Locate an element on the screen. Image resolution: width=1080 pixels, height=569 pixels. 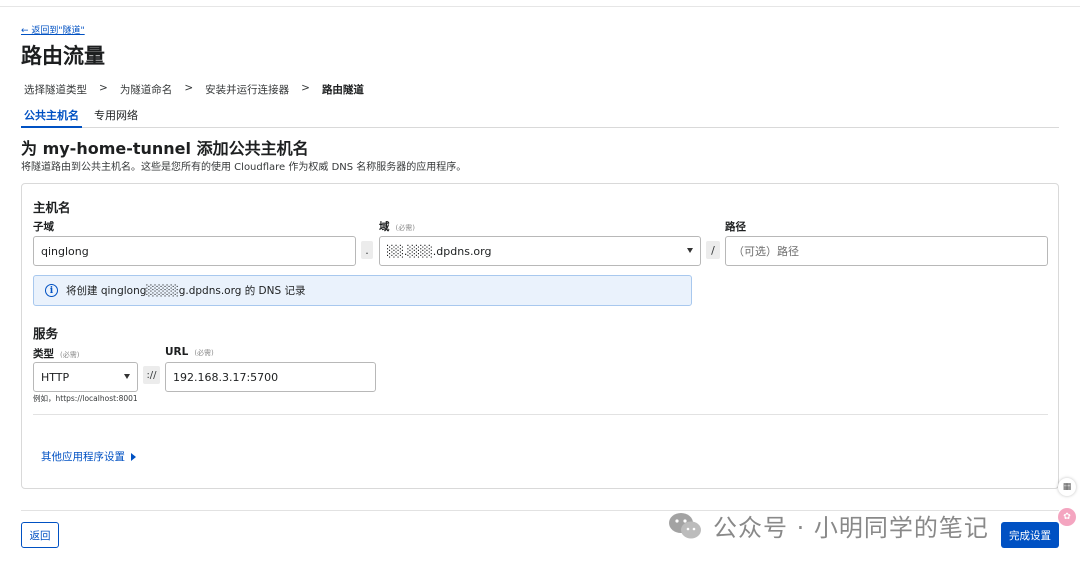
caret-right-icon is located at coordinates (133, 456).